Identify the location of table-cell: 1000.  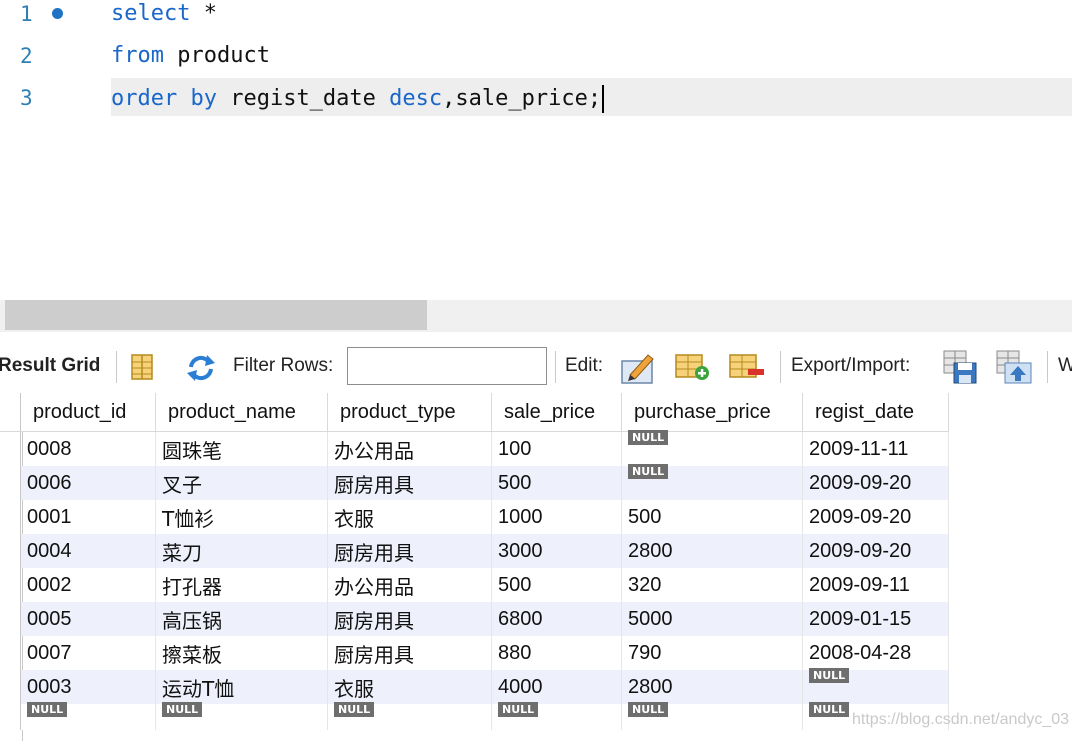
(556, 517).